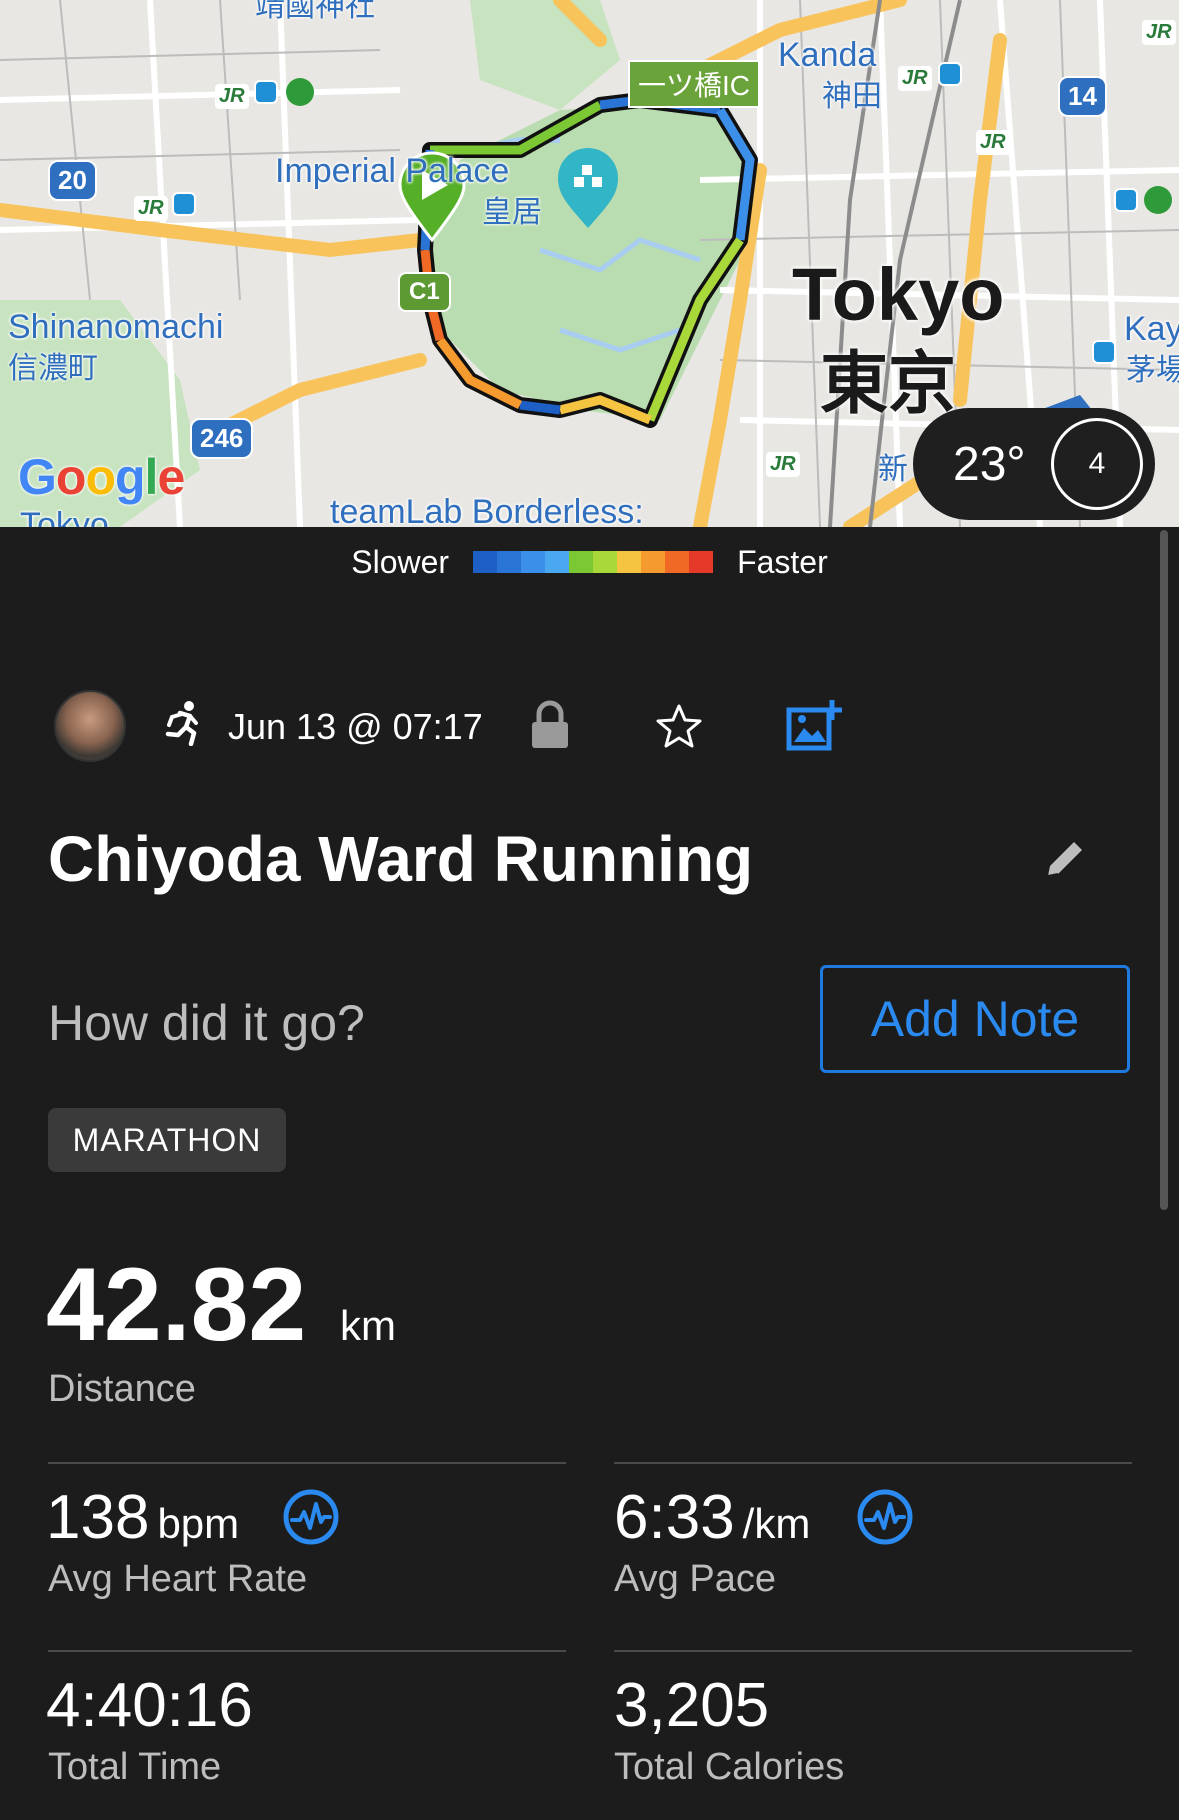 The height and width of the screenshot is (1820, 1179). Describe the element at coordinates (368, 1325) in the screenshot. I see `distance-unit: km` at that location.